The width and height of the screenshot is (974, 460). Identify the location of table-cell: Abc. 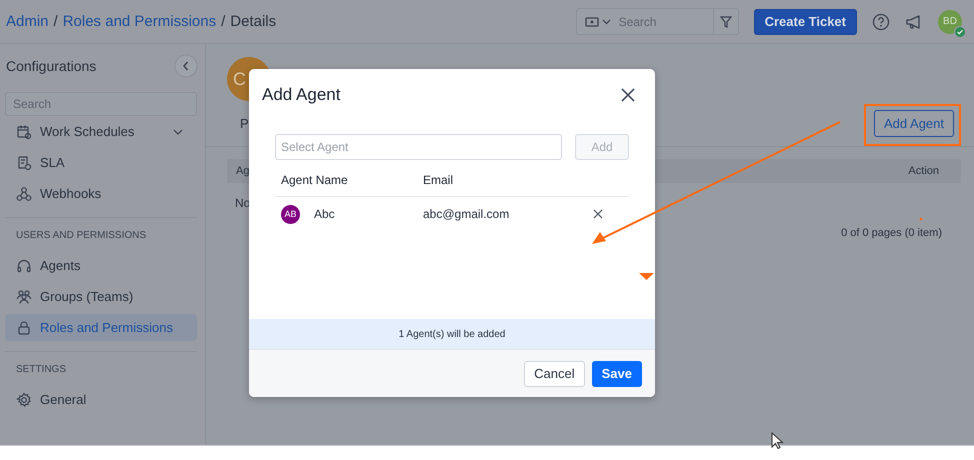
(324, 214).